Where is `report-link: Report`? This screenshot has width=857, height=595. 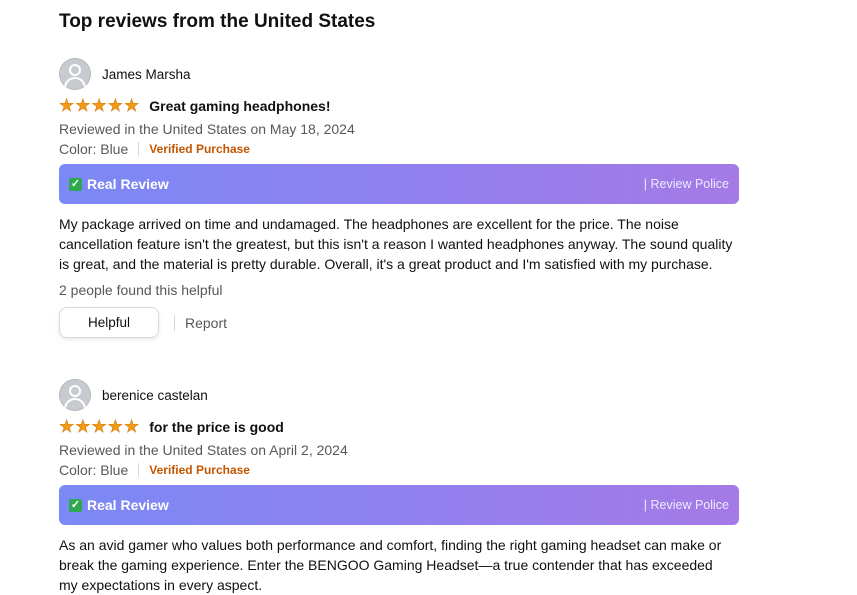 report-link: Report is located at coordinates (206, 323).